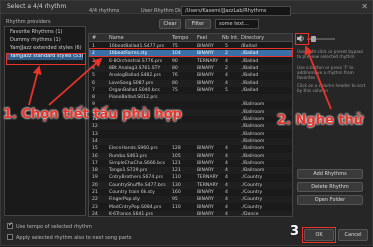  What do you see at coordinates (137, 163) in the screenshot?
I see `table-cell-name: SimpleChaCha.S666.bcs` at bounding box center [137, 163].